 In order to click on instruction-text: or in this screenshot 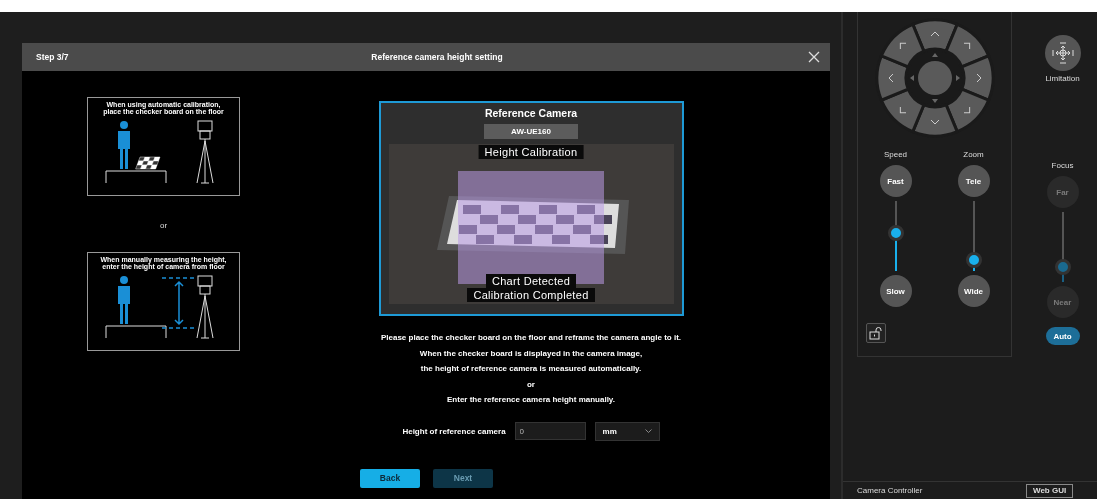, I will do `click(531, 384)`.